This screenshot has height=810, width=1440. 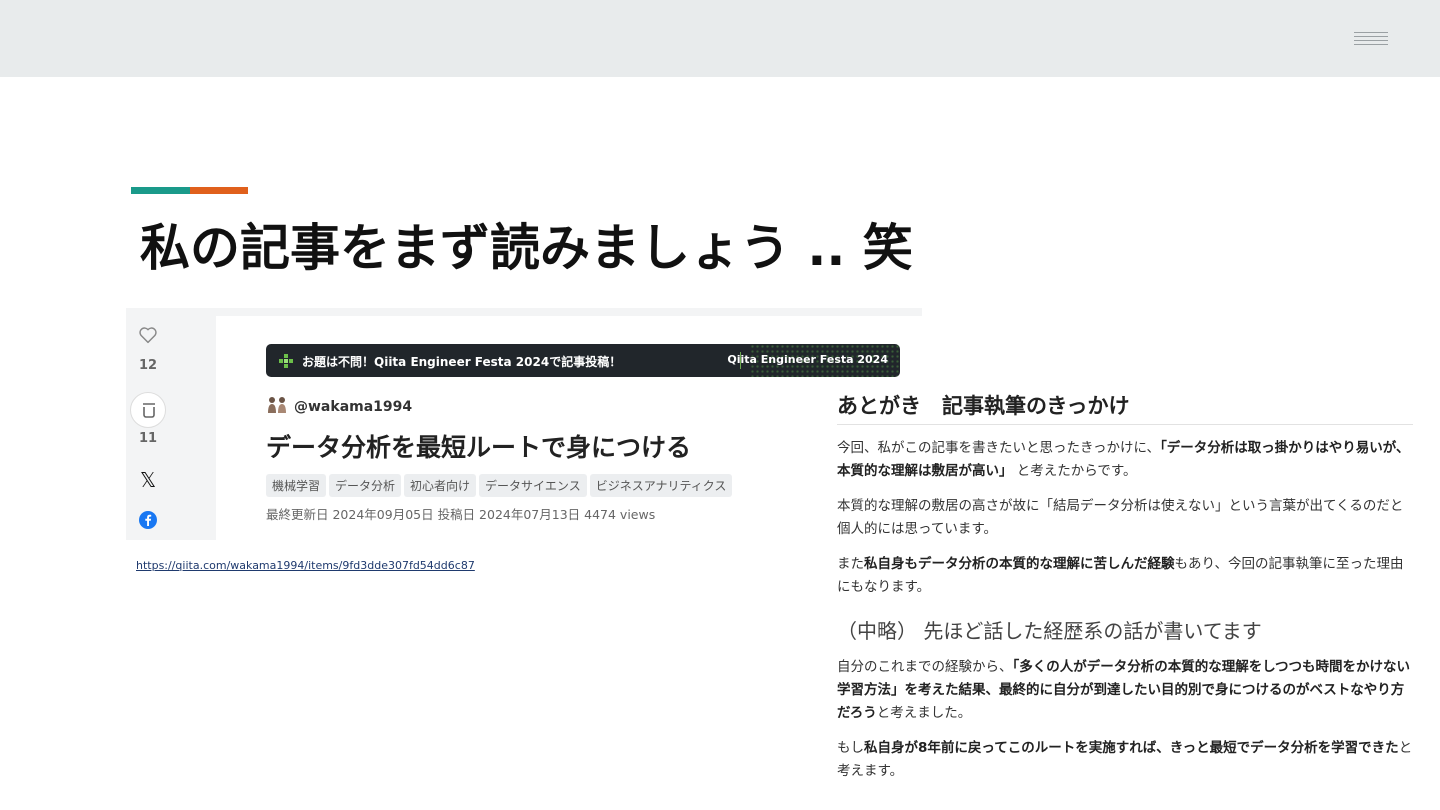 I want to click on banner-event-name: Qiita Engineer Festa 2024, so click(x=807, y=359).